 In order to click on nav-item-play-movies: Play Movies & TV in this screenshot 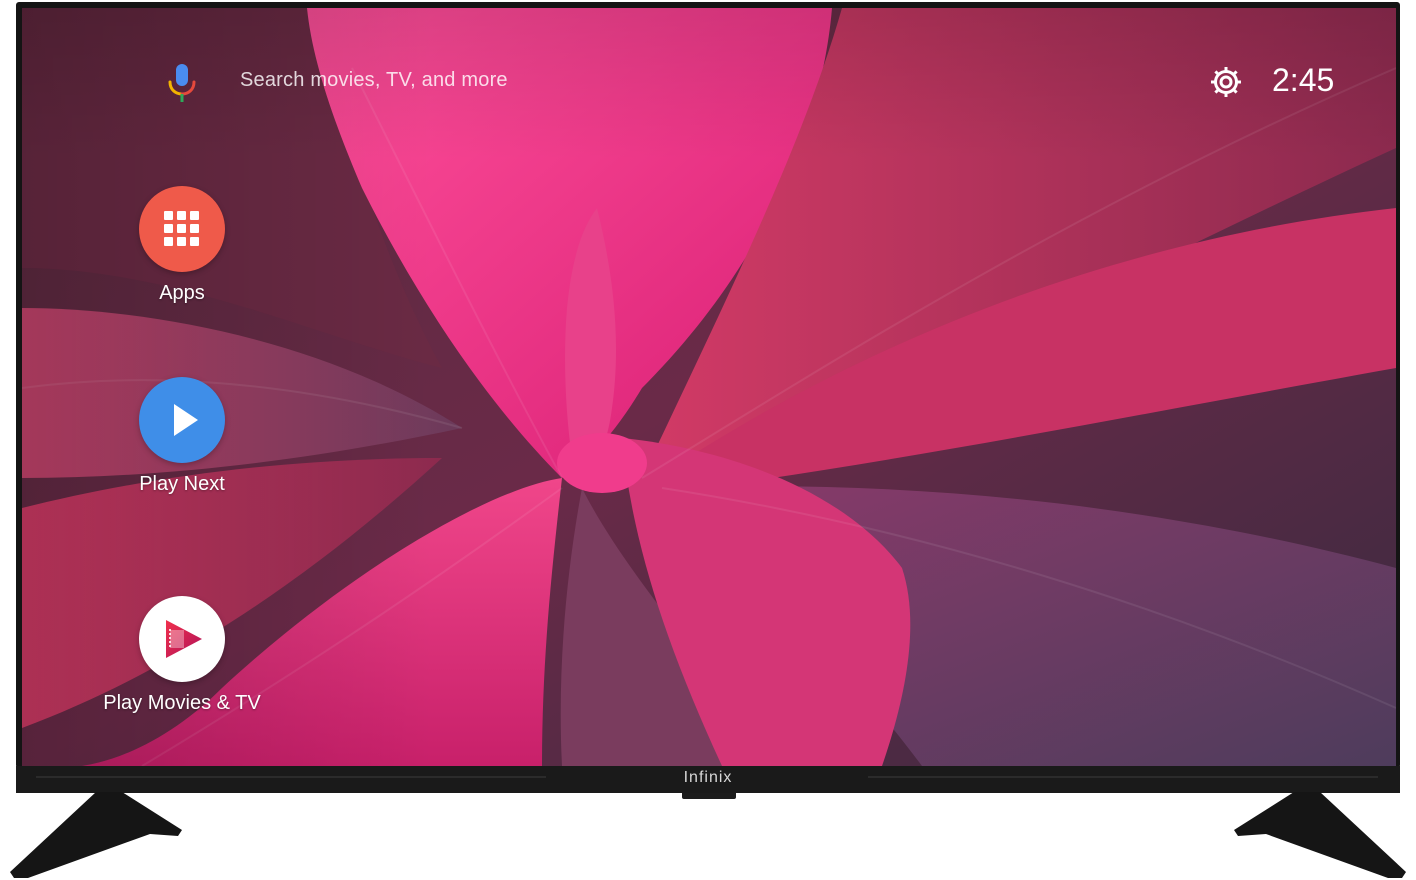, I will do `click(182, 655)`.